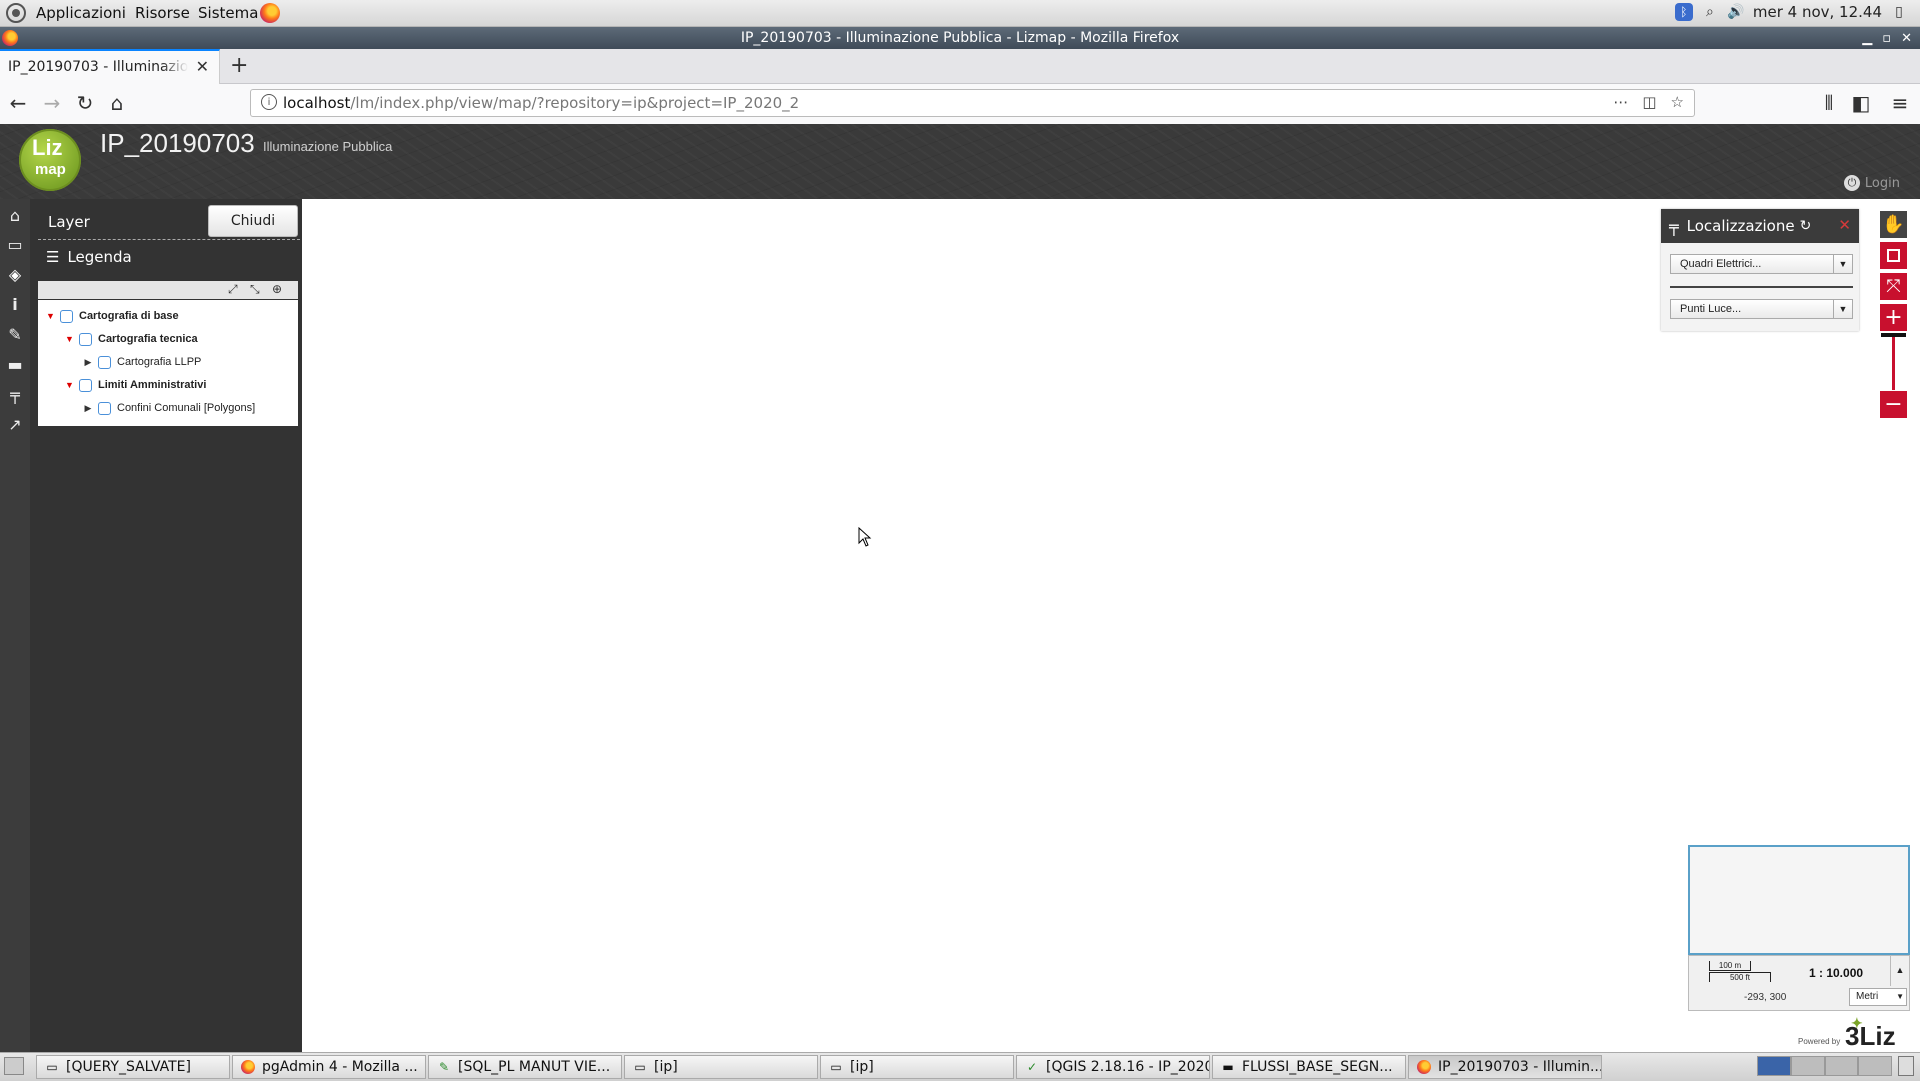 The image size is (1920, 1081). I want to click on zoom-slider-handle, so click(1893, 335).